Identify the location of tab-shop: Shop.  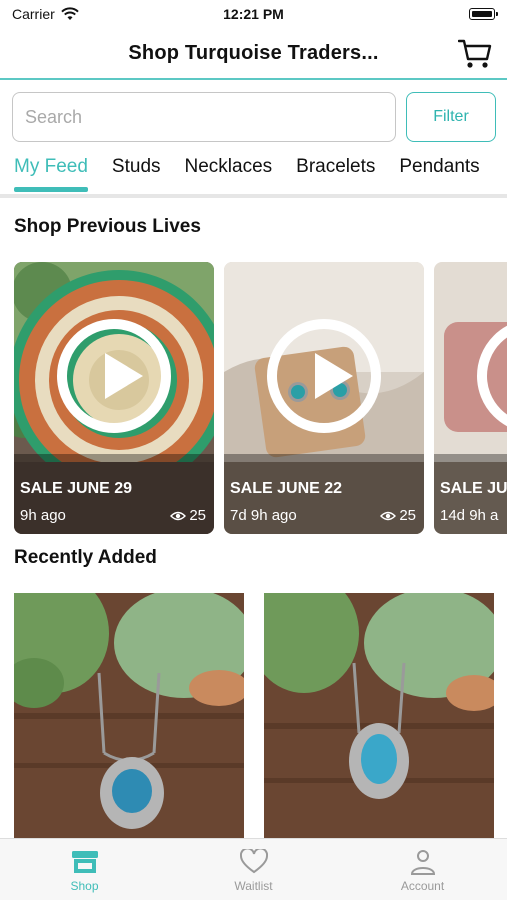
(84, 869).